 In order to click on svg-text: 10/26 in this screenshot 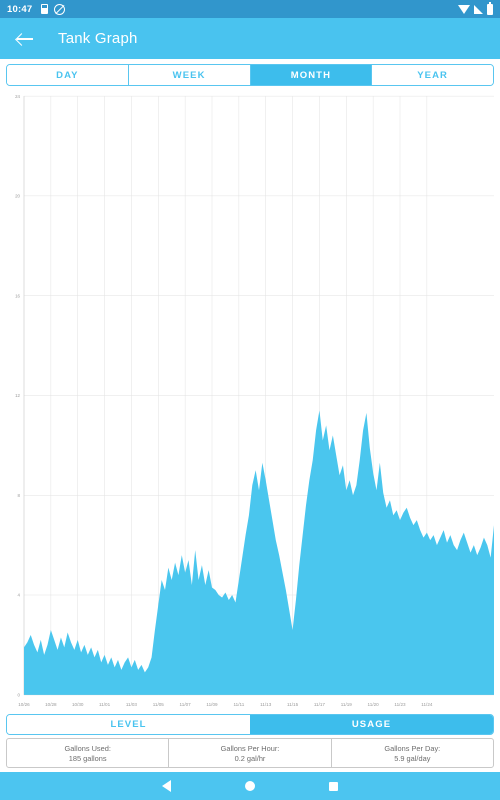, I will do `click(24, 704)`.